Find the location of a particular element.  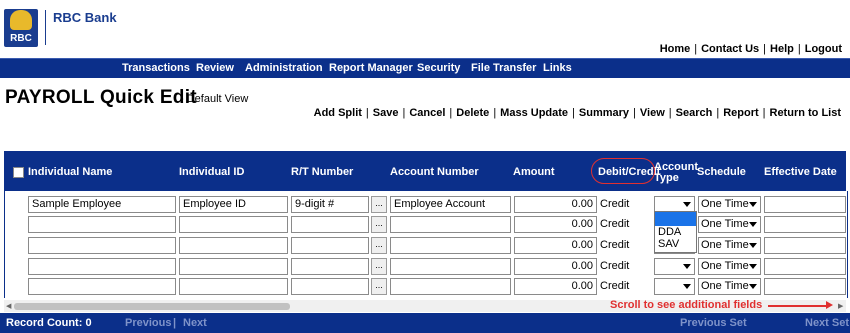

nav-transactions: Transactions is located at coordinates (156, 68).